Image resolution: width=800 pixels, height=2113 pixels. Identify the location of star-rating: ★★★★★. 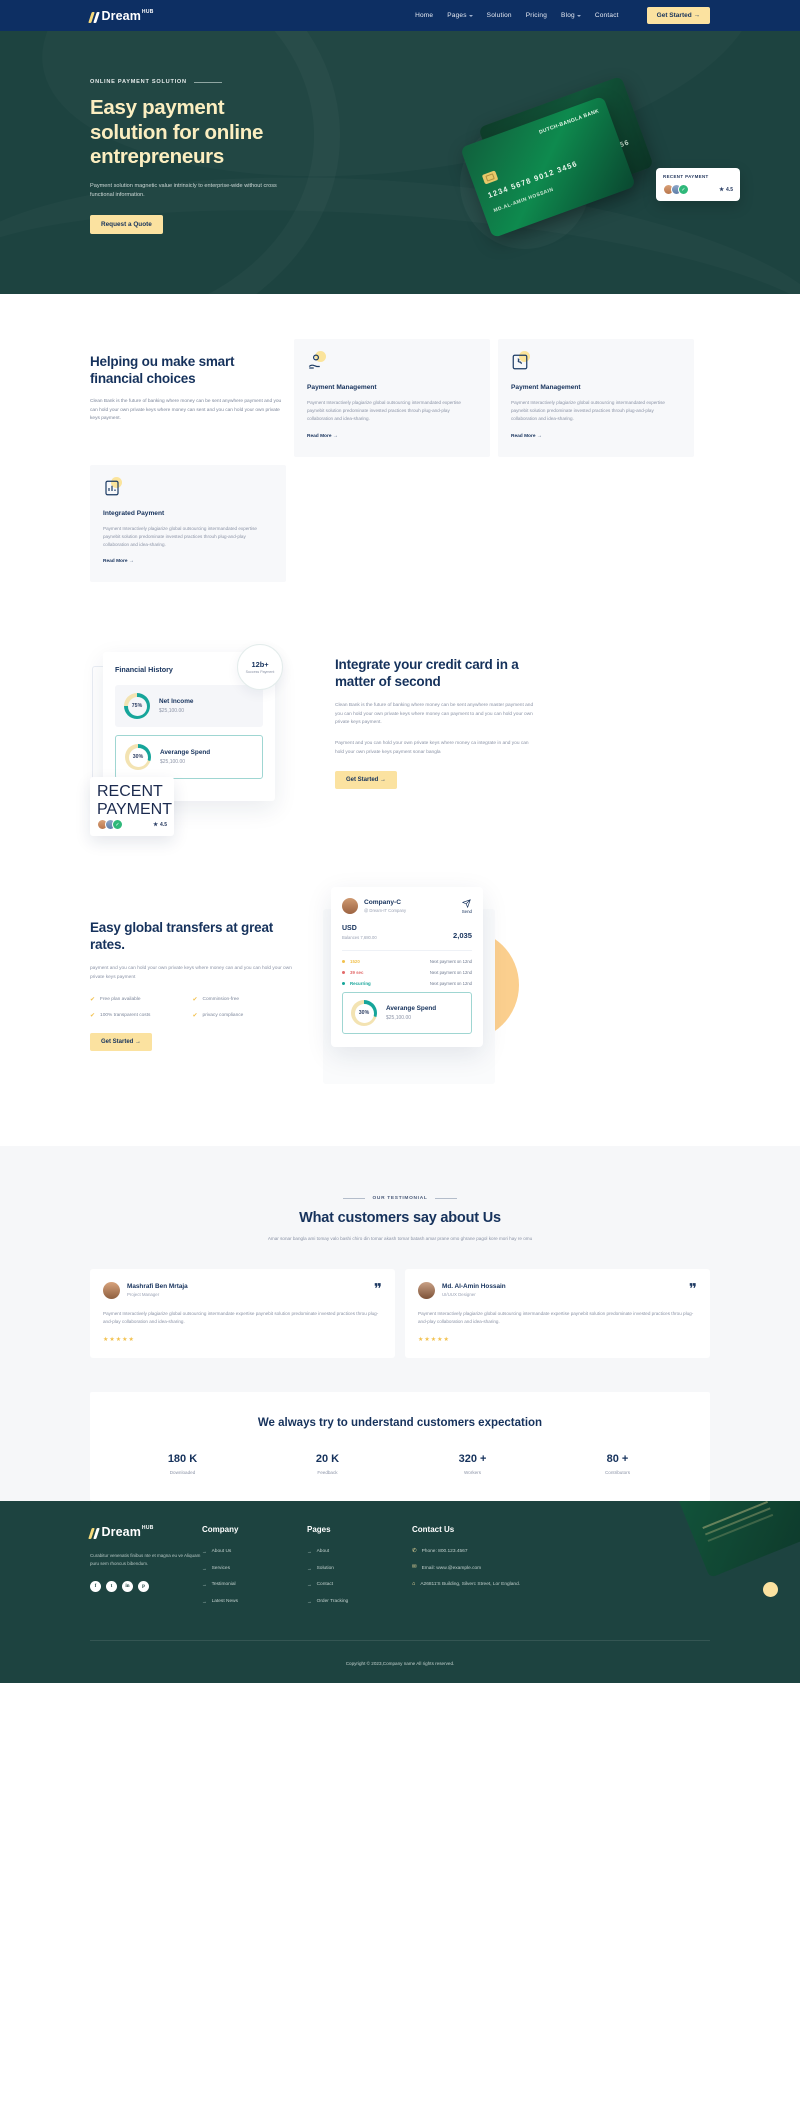
(119, 1340).